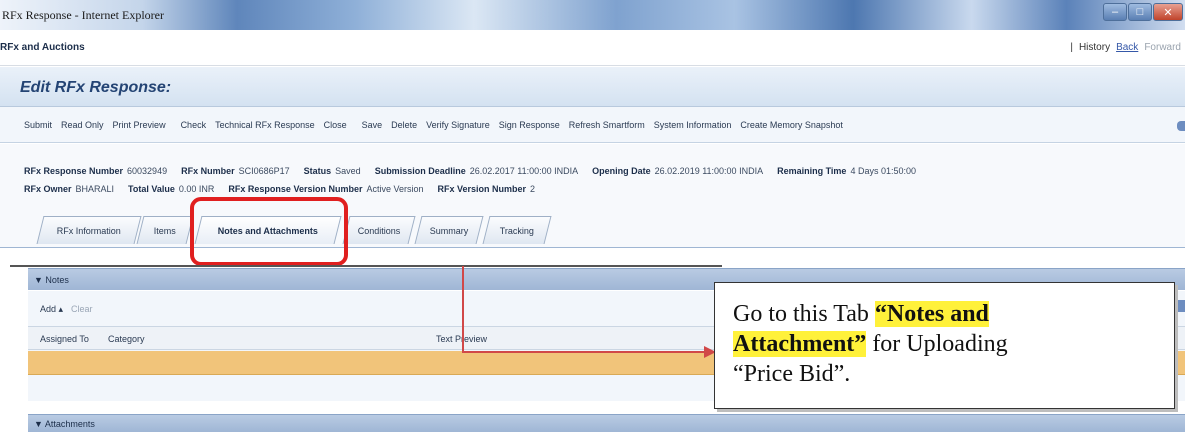 The image size is (1185, 432). Describe the element at coordinates (529, 125) in the screenshot. I see `sign-response-button: Sign Response` at that location.